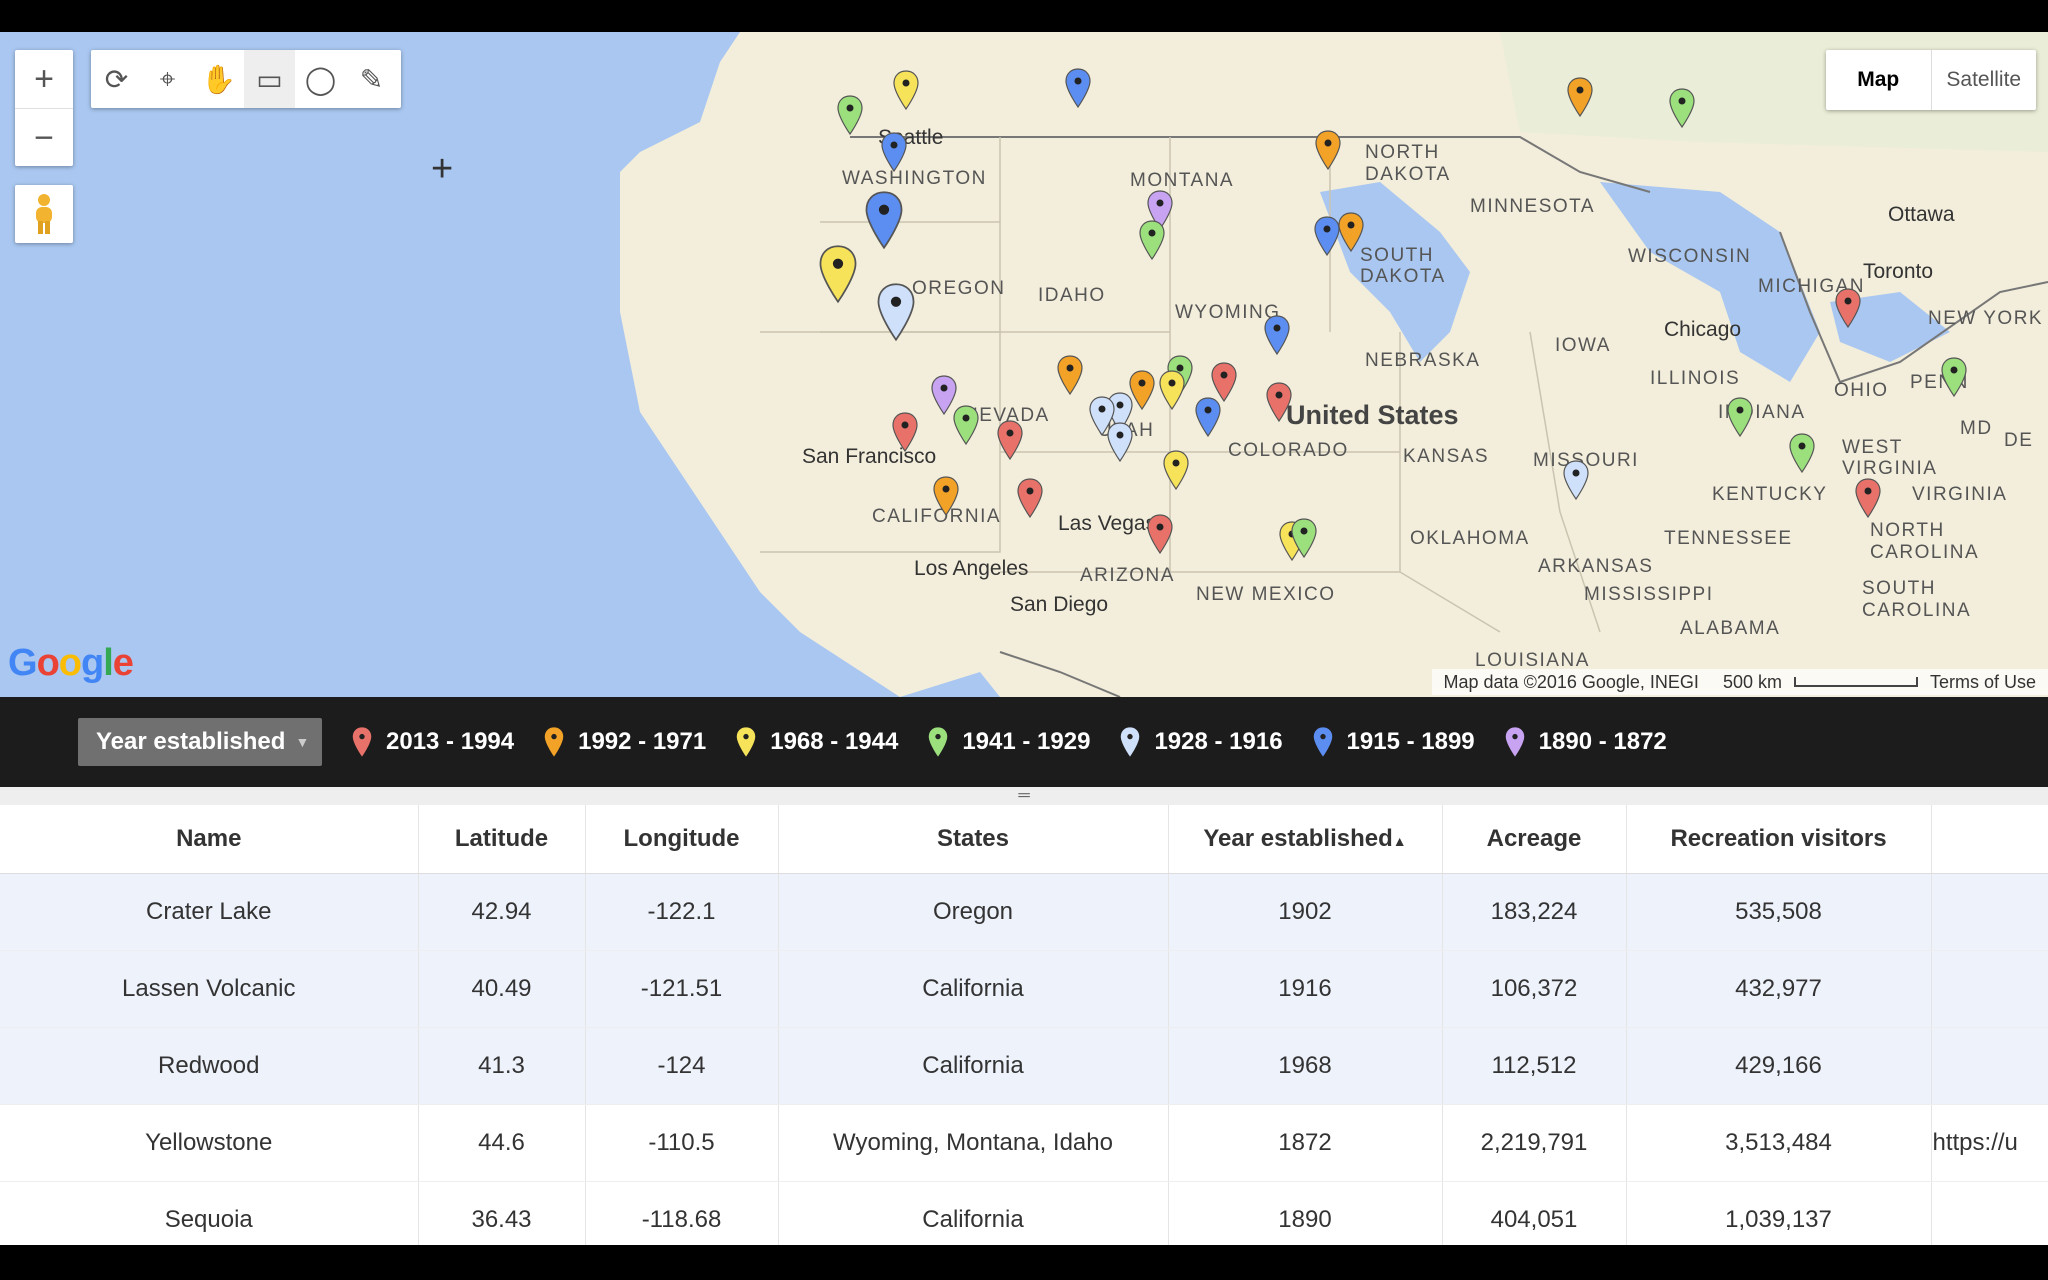 The width and height of the screenshot is (2048, 1280). Describe the element at coordinates (1878, 80) in the screenshot. I see `map-type-map-button: Map` at that location.